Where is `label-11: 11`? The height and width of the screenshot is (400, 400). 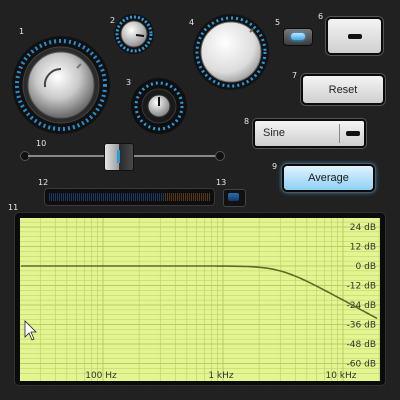 label-11: 11 is located at coordinates (13, 207).